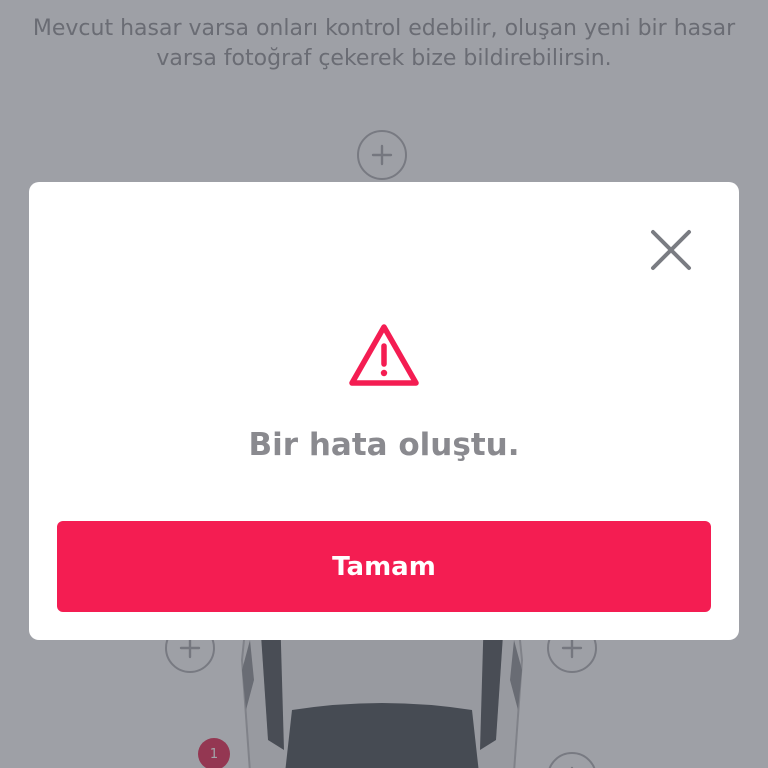 This screenshot has width=768, height=768. Describe the element at coordinates (384, 445) in the screenshot. I see `error-message: Bir hata oluştu.` at that location.